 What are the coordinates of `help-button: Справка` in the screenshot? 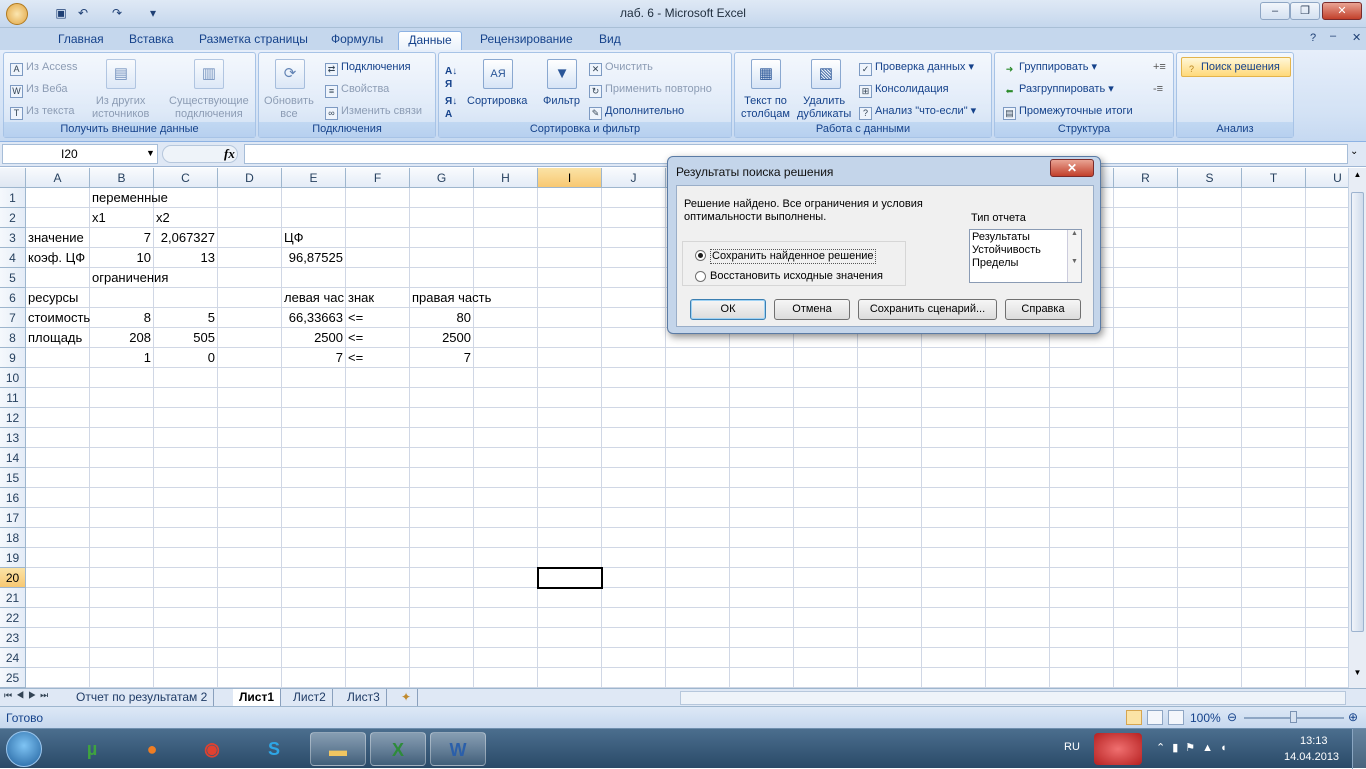 It's located at (1043, 309).